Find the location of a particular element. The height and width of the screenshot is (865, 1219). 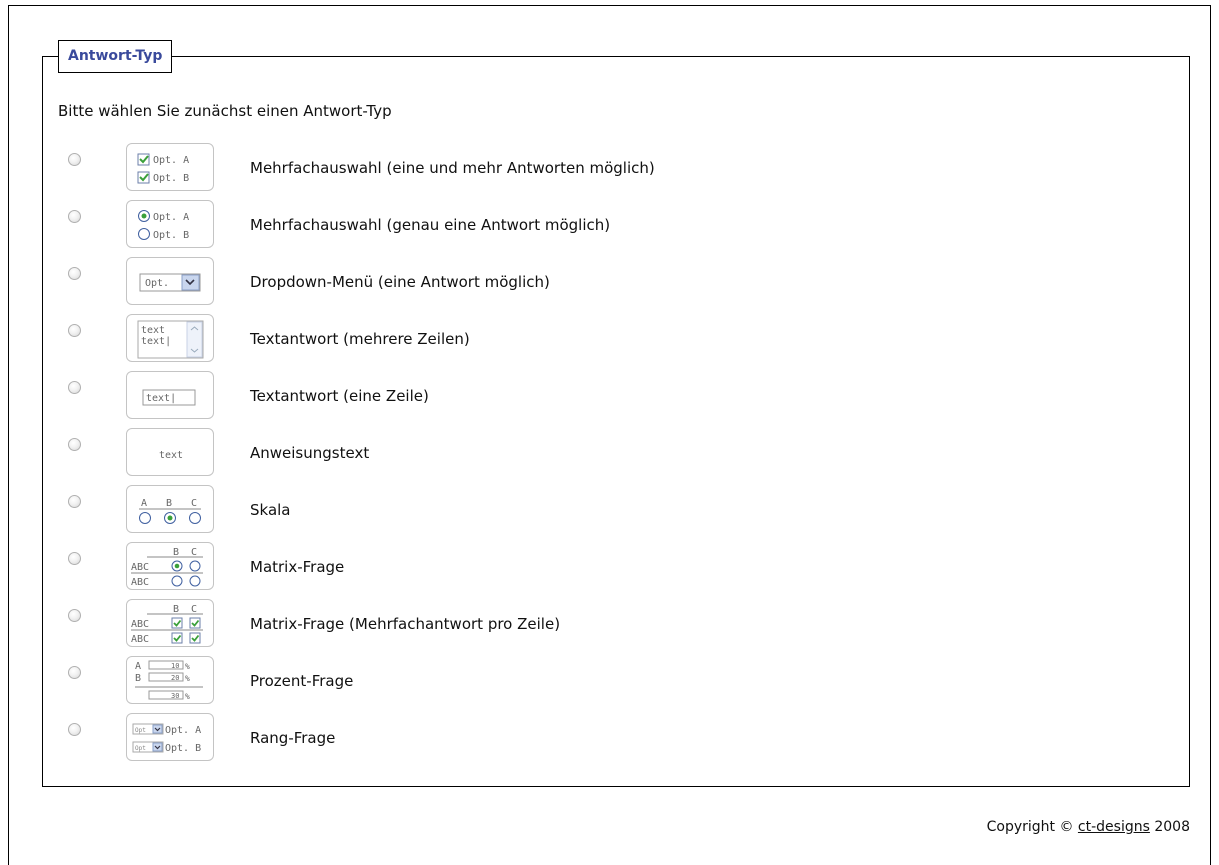

option-label: Skala is located at coordinates (270, 510).